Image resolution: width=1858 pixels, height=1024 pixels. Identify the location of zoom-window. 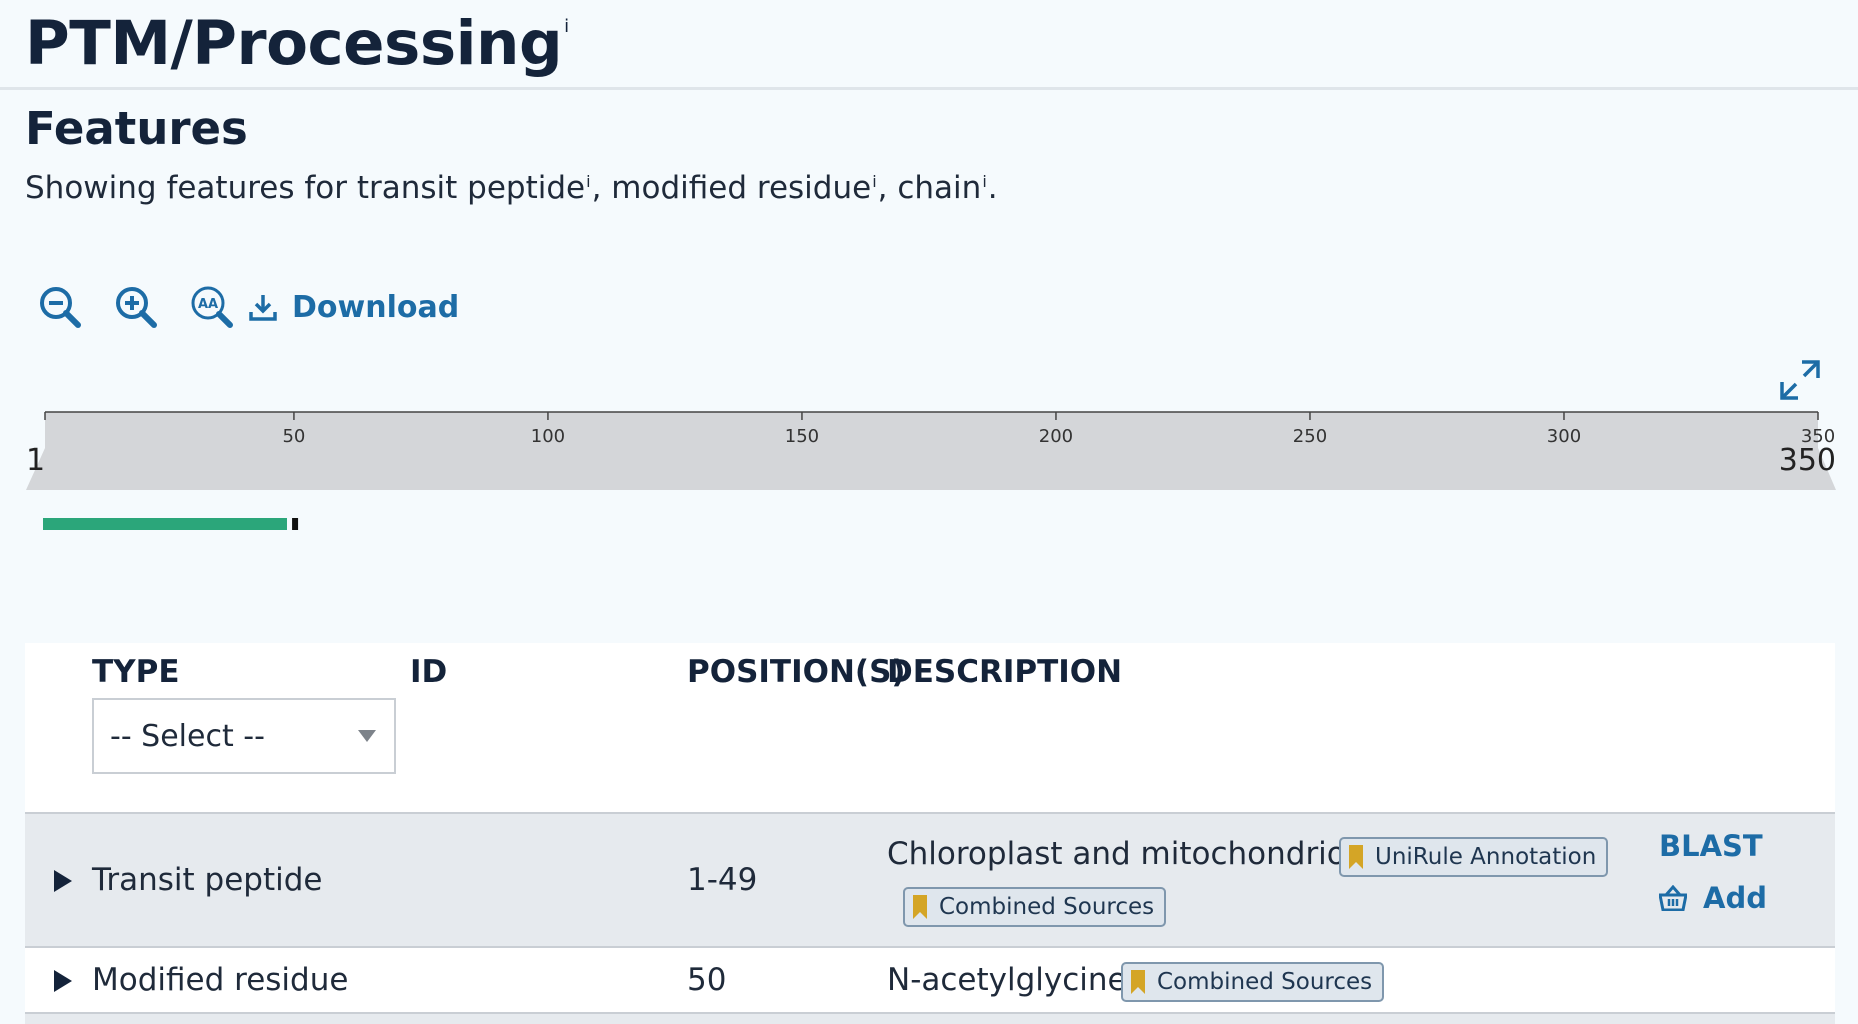
(931, 469).